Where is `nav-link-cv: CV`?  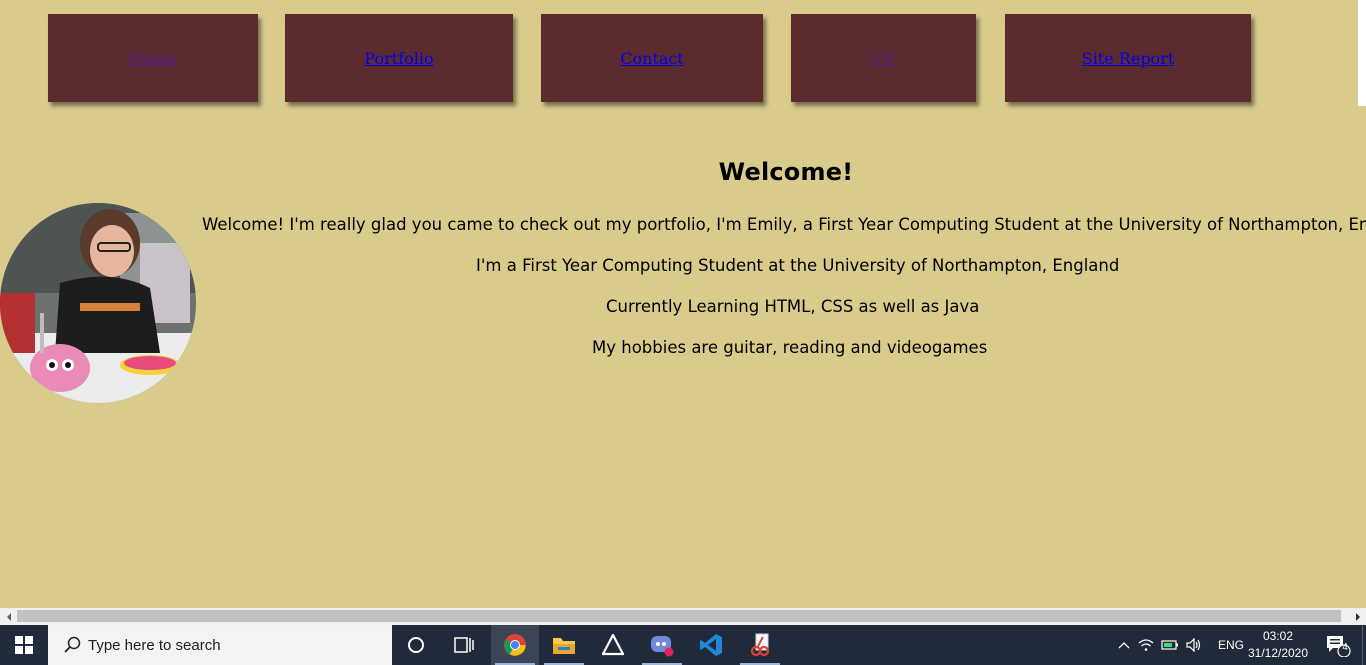 nav-link-cv: CV is located at coordinates (884, 58).